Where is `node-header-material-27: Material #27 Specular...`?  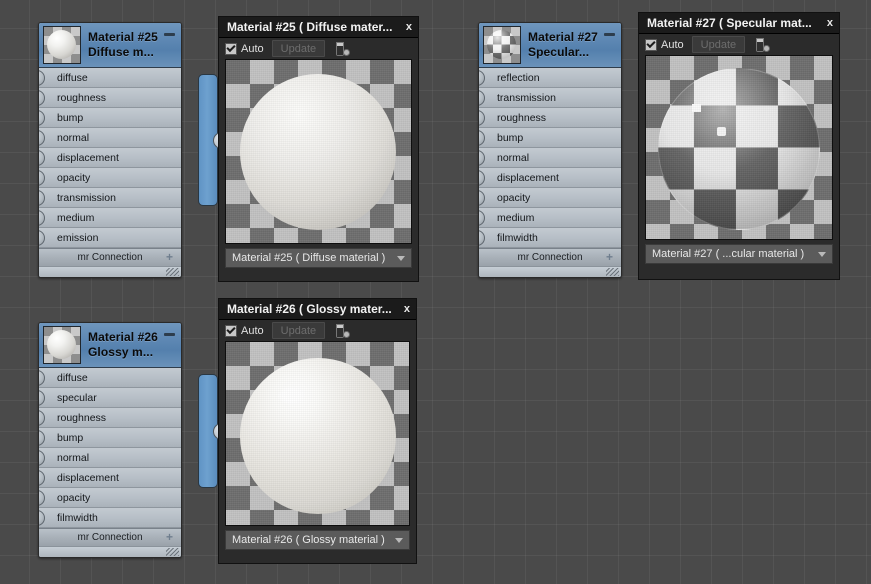
node-header-material-27: Material #27 Specular... is located at coordinates (550, 45).